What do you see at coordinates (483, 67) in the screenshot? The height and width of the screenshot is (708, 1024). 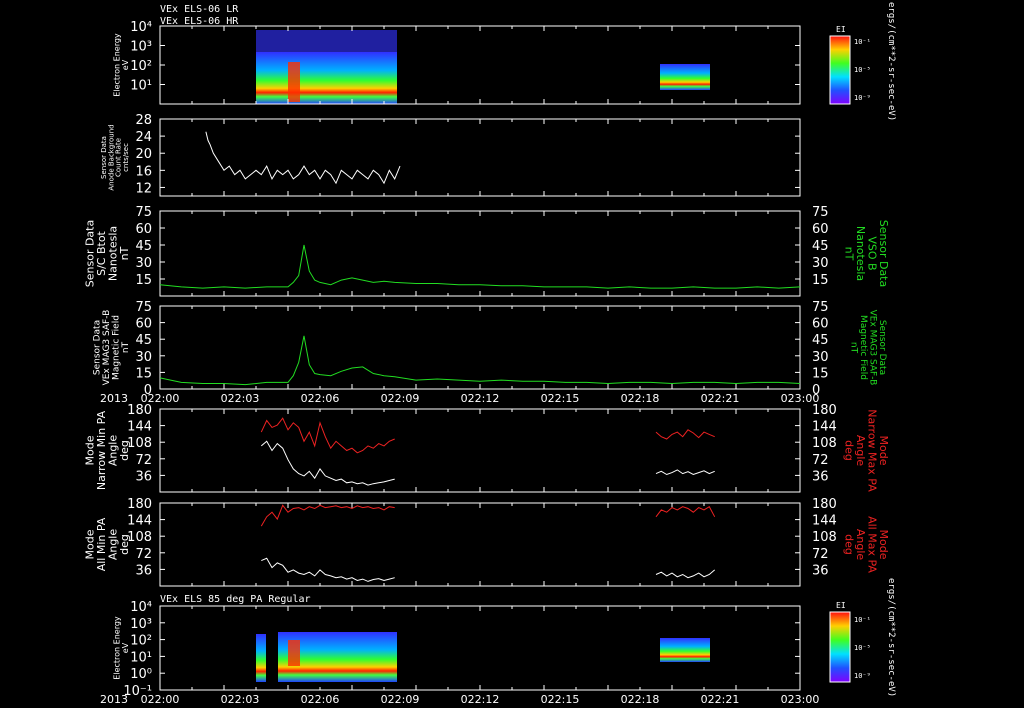 I see `spectrogram-top-image` at bounding box center [483, 67].